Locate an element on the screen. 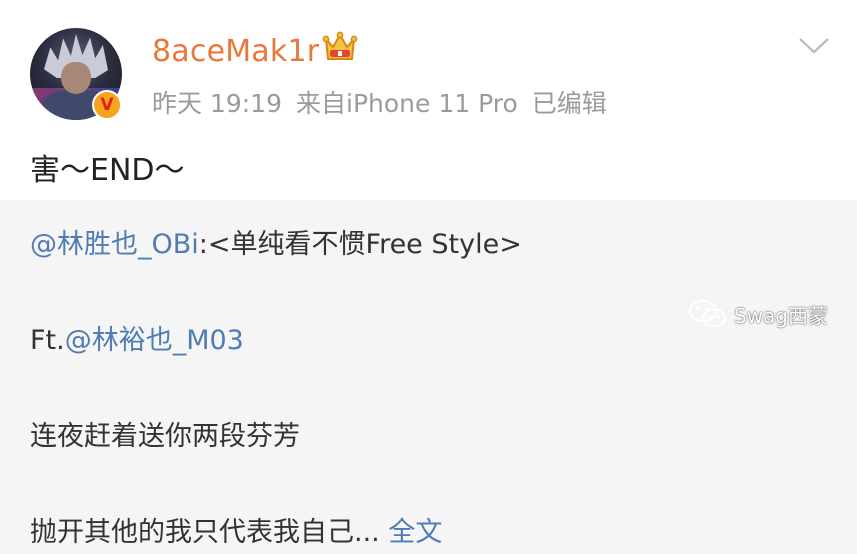 This screenshot has width=857, height=554. repost-line-2: Ft.@林裕也_M03 is located at coordinates (137, 337).